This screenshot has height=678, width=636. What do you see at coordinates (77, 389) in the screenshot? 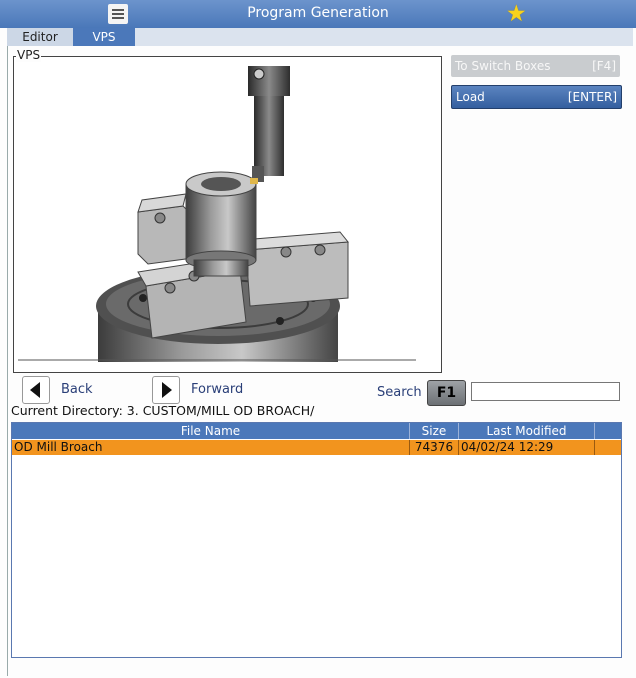
I see `back-label: Back` at bounding box center [77, 389].